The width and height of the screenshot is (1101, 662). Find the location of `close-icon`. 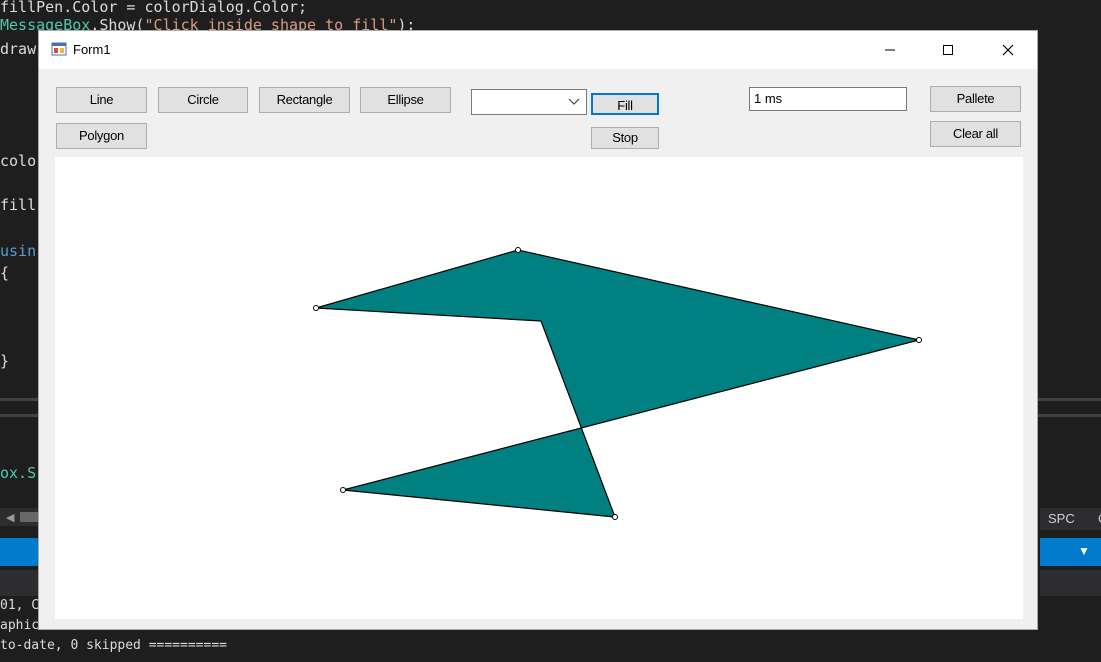

close-icon is located at coordinates (1008, 50).